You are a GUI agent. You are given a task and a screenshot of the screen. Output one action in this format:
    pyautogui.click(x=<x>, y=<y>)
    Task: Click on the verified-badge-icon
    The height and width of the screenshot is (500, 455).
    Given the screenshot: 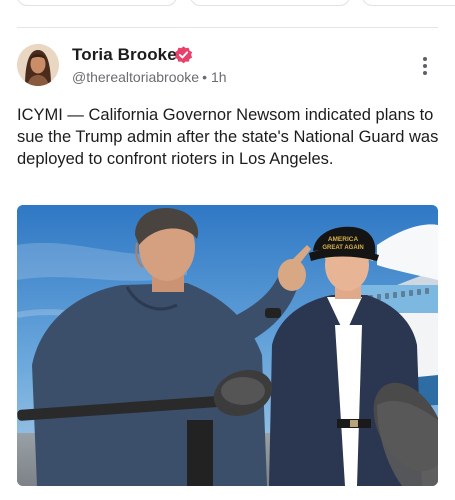 What is the action you would take?
    pyautogui.click(x=183, y=55)
    